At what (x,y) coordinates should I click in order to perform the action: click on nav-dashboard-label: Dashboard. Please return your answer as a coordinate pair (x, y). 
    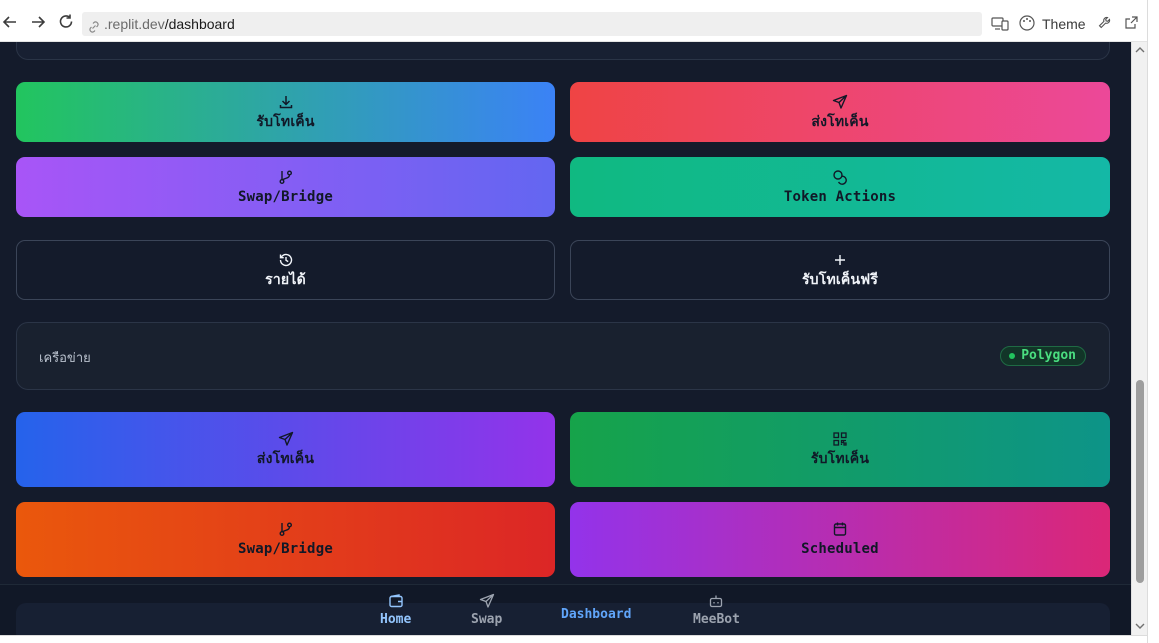
    Looking at the image, I should click on (596, 614).